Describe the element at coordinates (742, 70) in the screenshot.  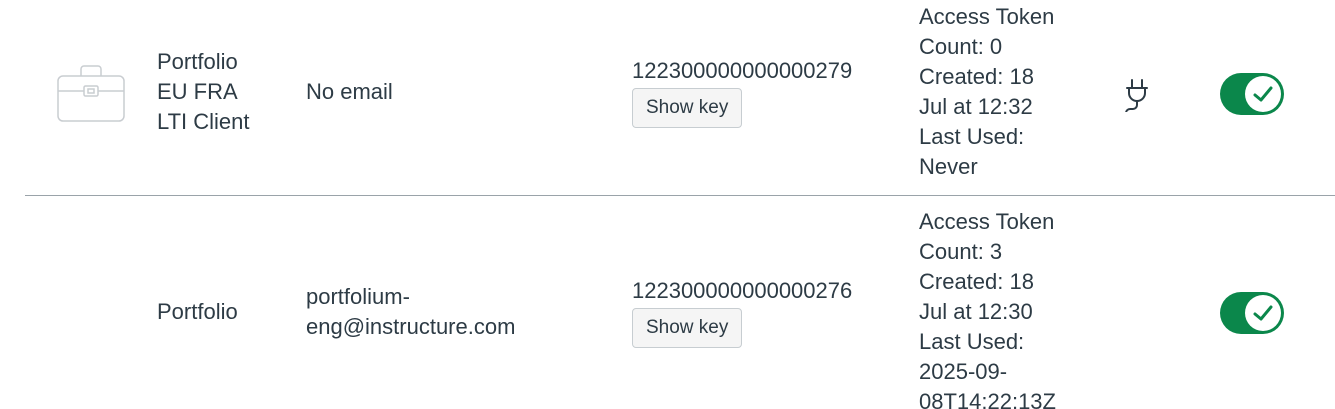
I see `client-id-value: 122300000000000279` at that location.